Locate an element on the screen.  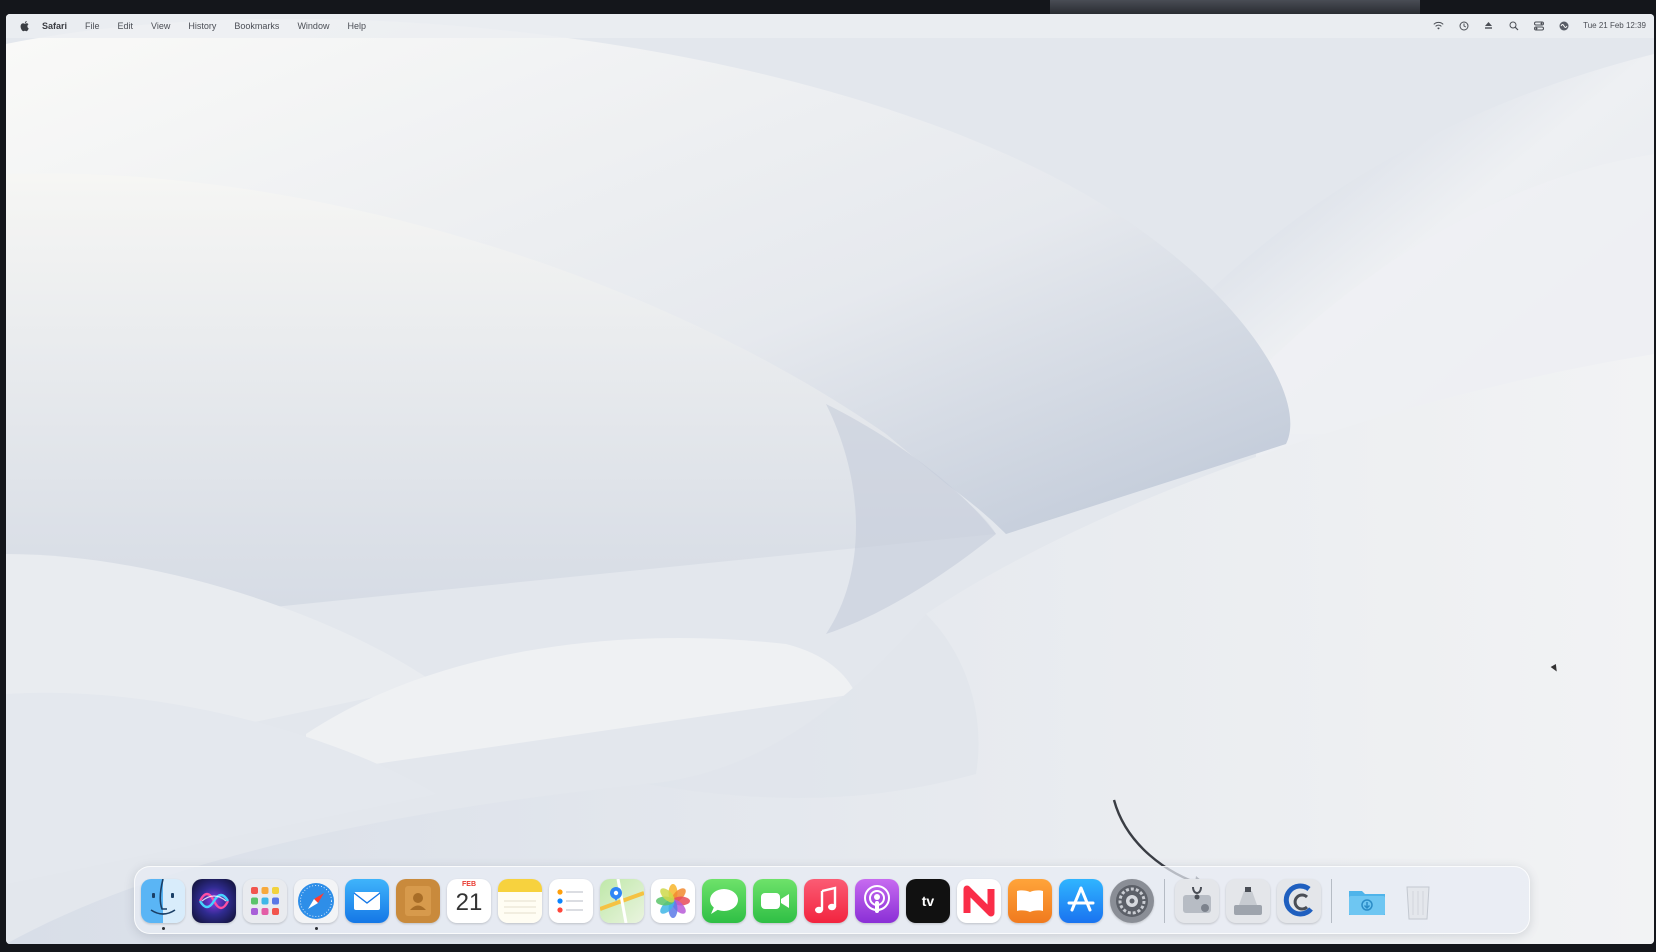
calendar-day: 21 is located at coordinates (469, 902).